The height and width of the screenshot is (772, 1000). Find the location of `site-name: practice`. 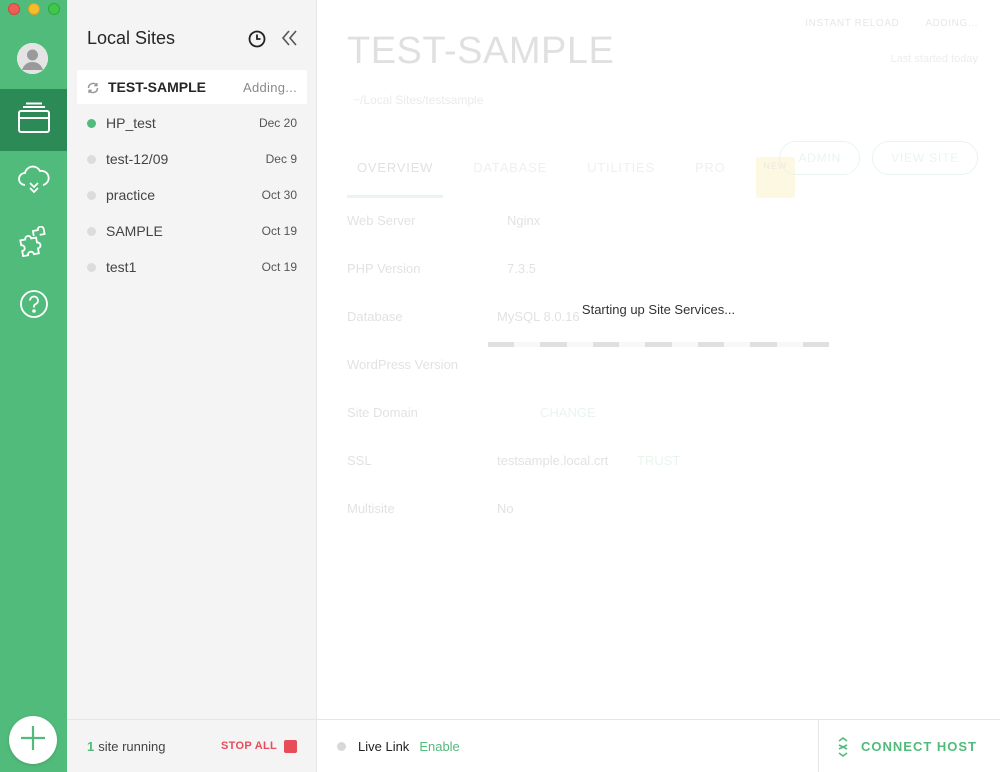

site-name: practice is located at coordinates (131, 195).